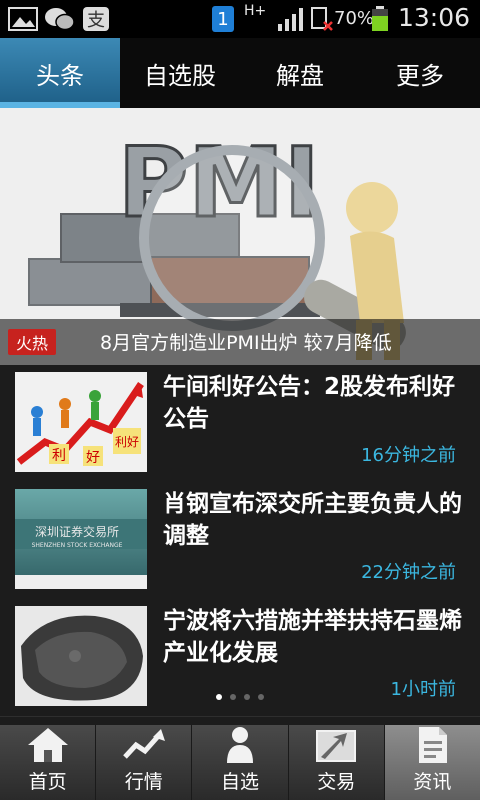  Describe the element at coordinates (144, 762) in the screenshot. I see `nav-market: 行情` at that location.